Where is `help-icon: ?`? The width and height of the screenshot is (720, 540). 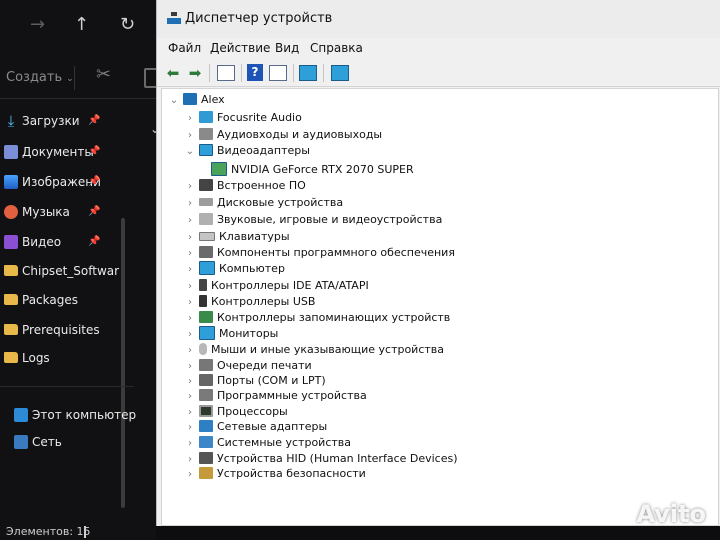
help-icon: ? is located at coordinates (255, 72).